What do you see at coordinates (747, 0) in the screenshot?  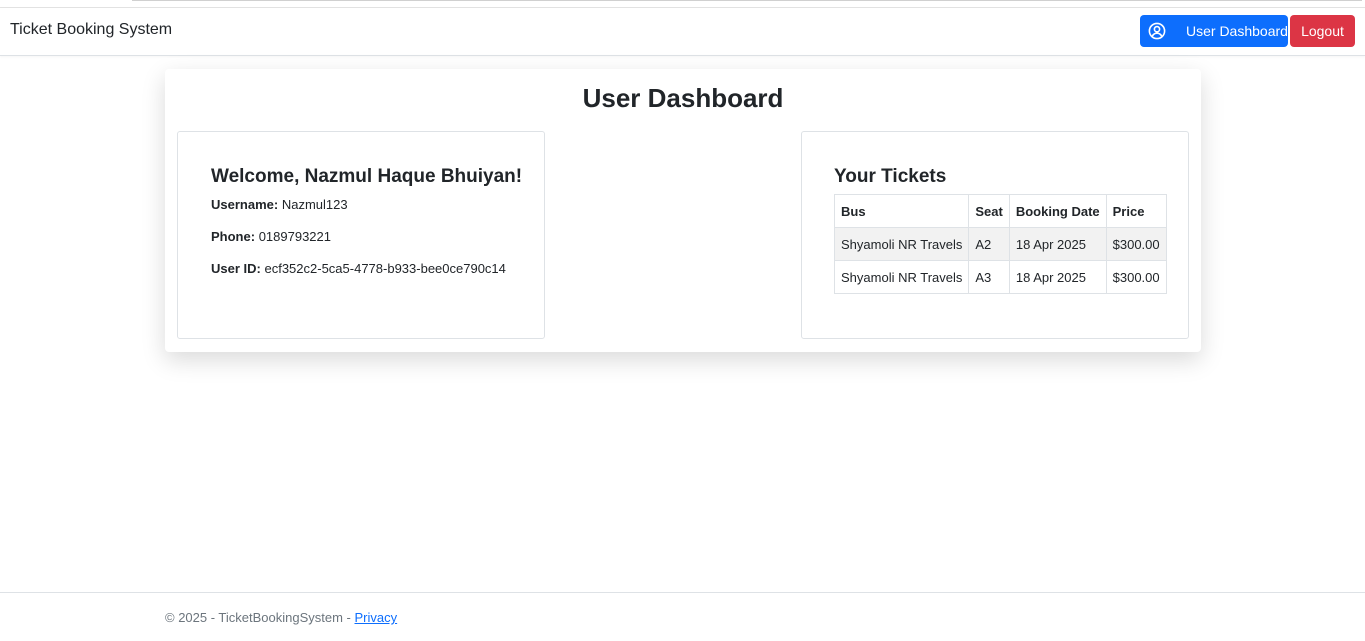 I see `top-strip-line` at bounding box center [747, 0].